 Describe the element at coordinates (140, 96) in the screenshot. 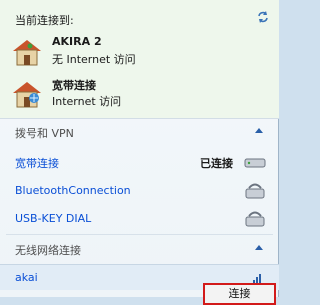

I see `current-network-broadband: 宽带连接 Internet 访问` at that location.